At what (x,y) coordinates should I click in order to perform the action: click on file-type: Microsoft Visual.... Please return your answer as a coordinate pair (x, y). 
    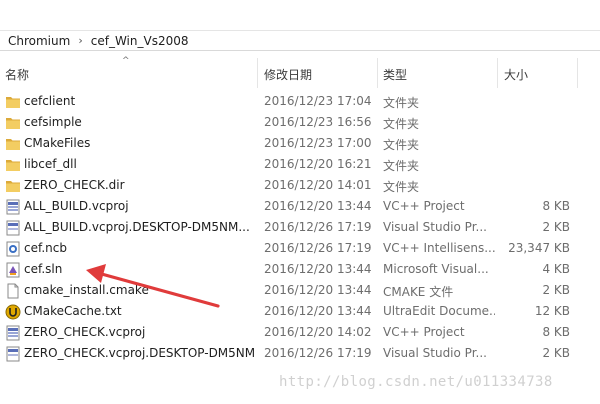
    Looking at the image, I should click on (436, 269).